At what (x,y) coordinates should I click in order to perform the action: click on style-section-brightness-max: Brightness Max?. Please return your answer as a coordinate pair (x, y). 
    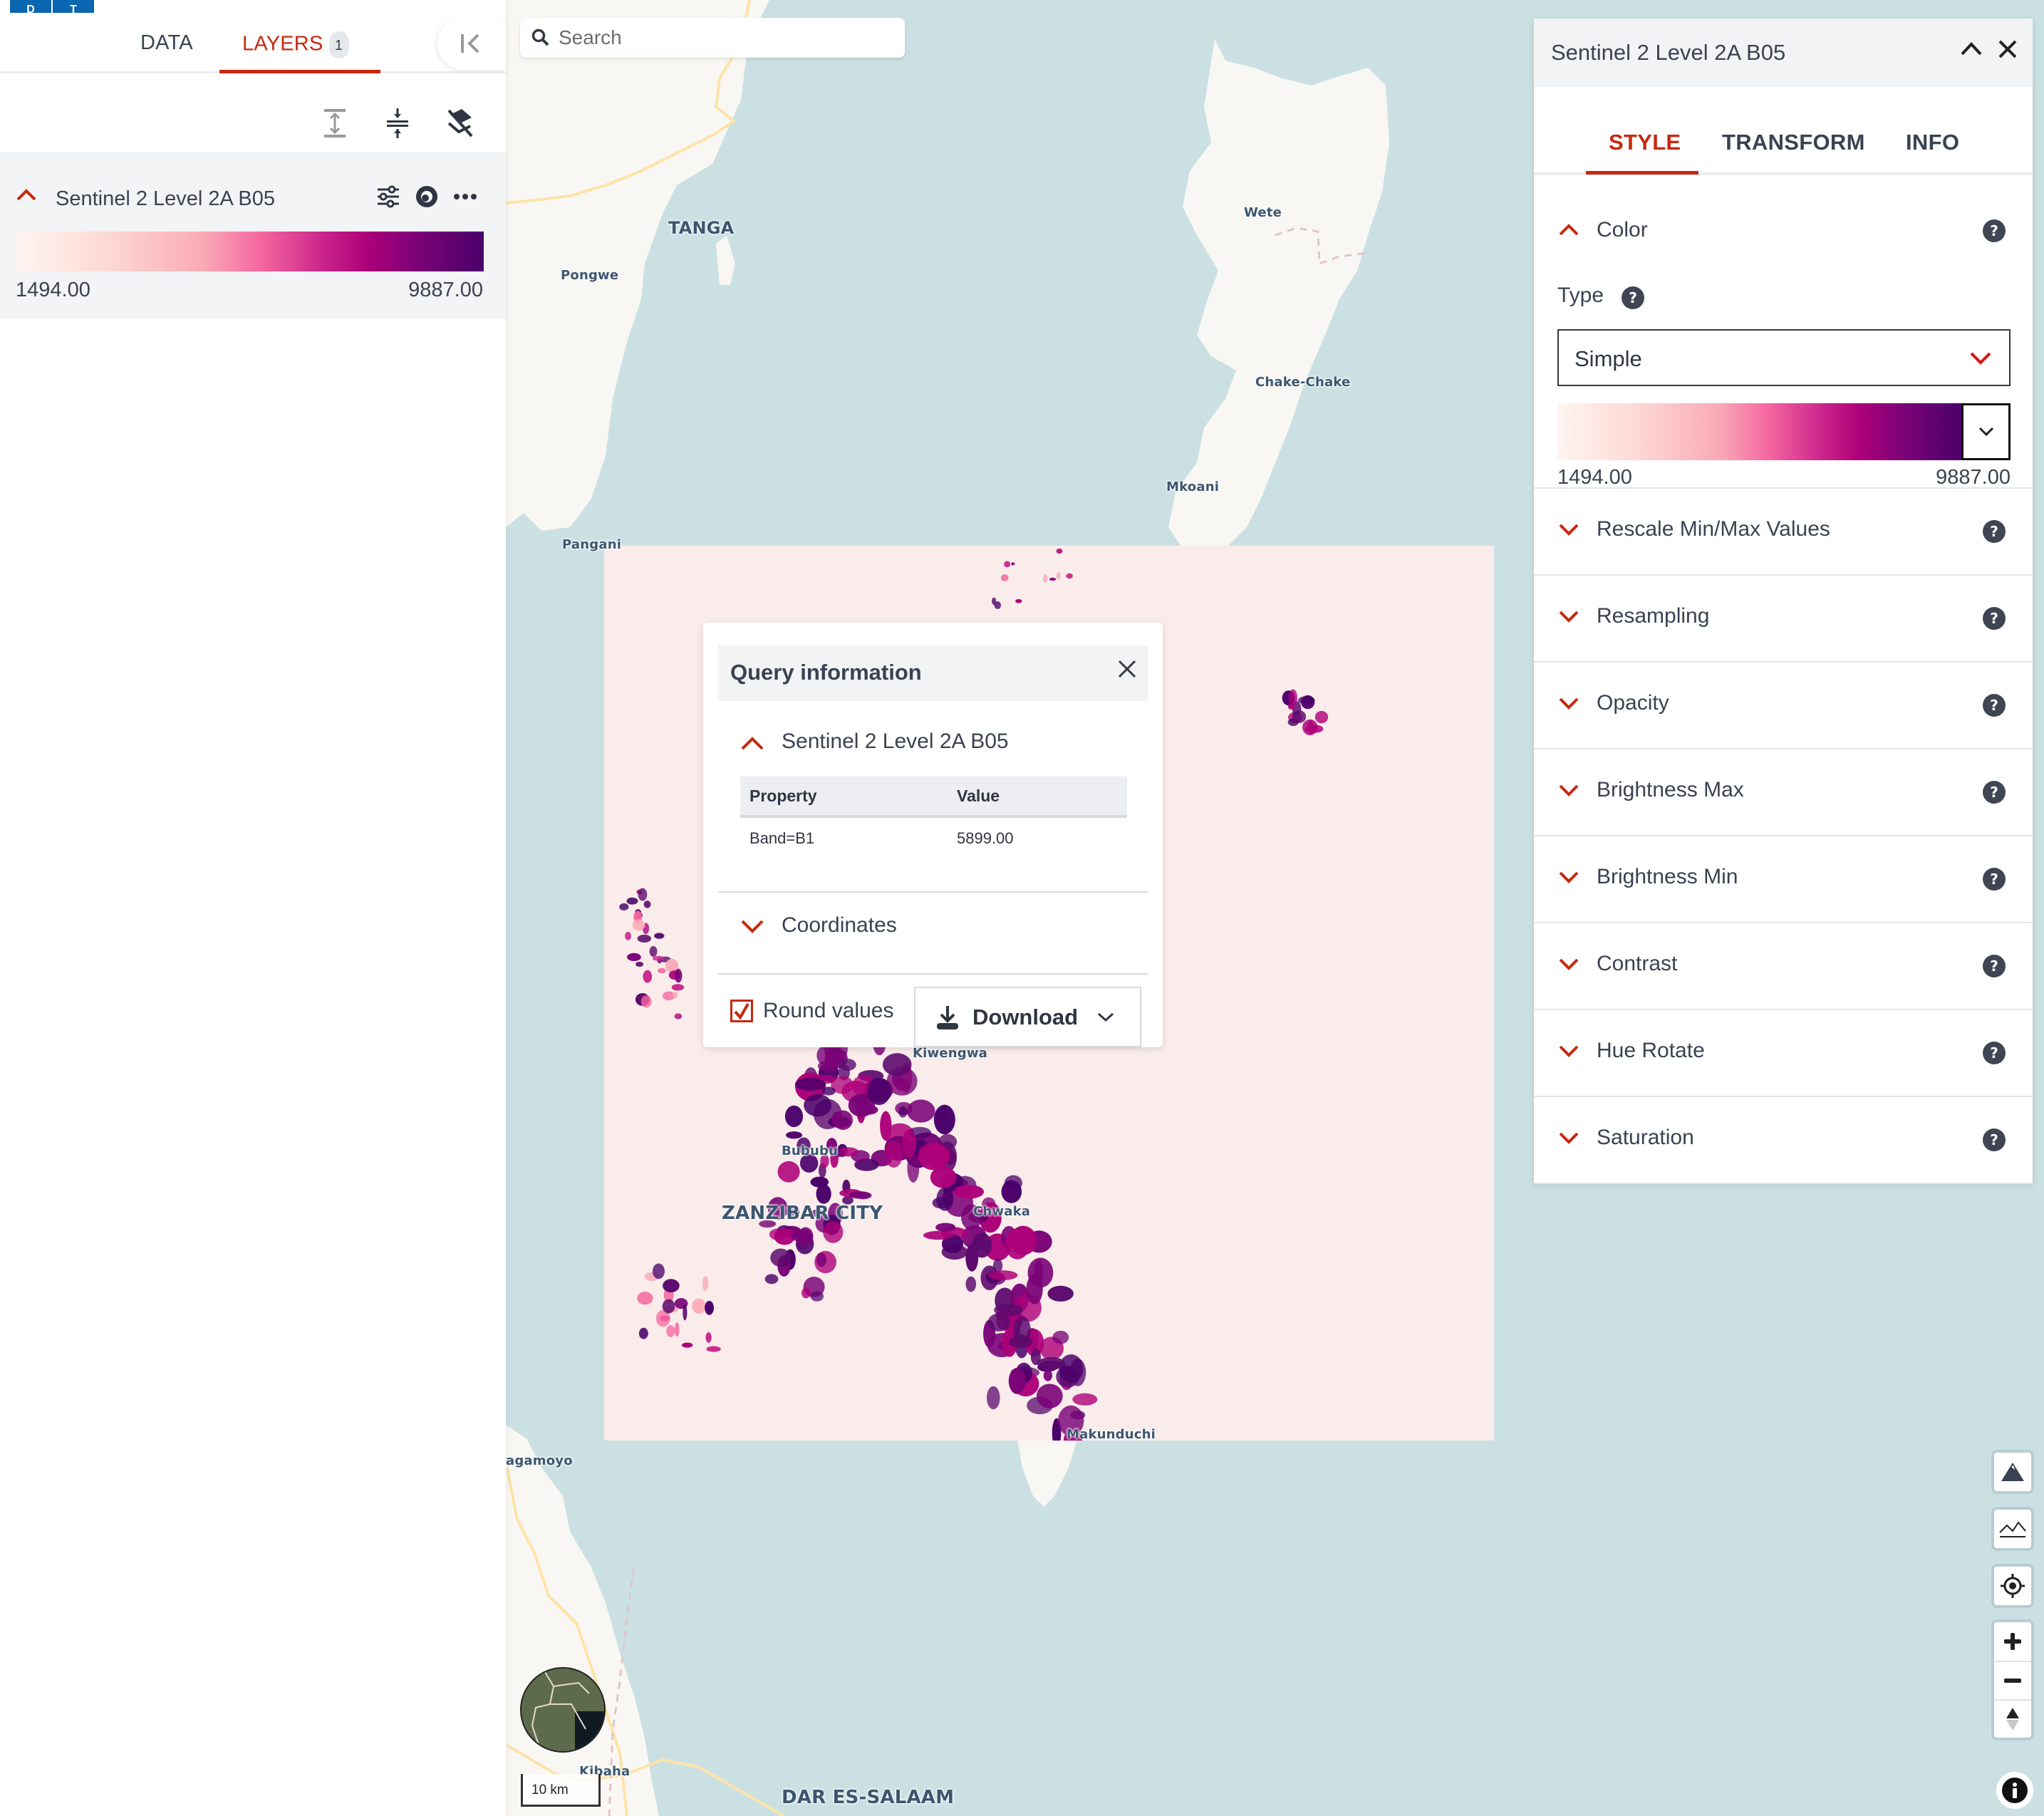
    Looking at the image, I should click on (1784, 792).